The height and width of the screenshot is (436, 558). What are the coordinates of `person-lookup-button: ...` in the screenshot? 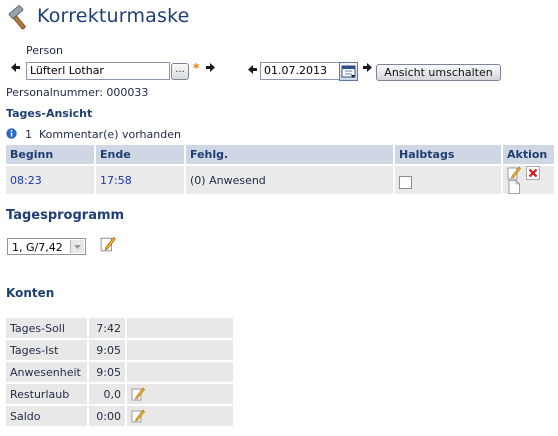 It's located at (180, 71).